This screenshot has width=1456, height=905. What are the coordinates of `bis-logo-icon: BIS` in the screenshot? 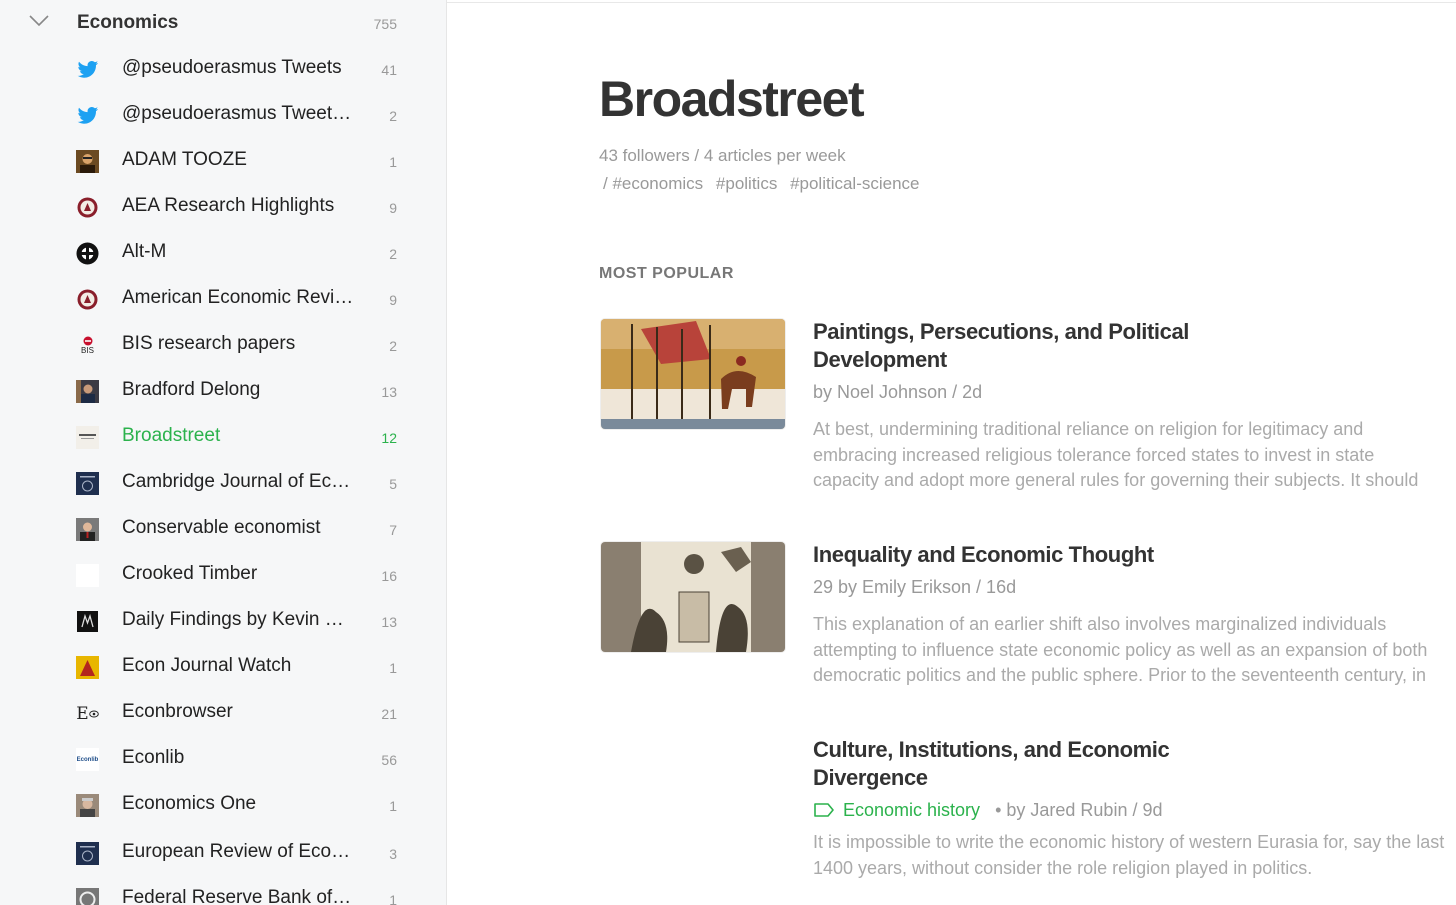 It's located at (87, 345).